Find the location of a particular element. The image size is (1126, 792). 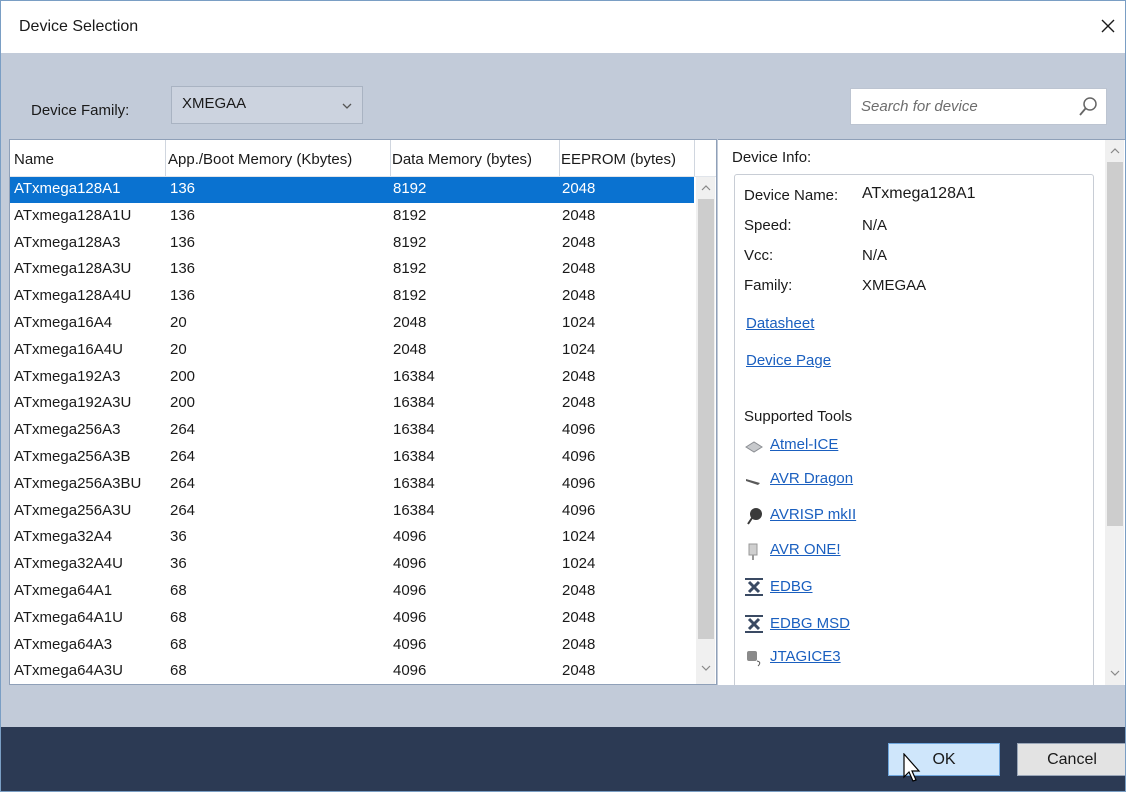

device-info-scrollbar is located at coordinates (1114, 412).